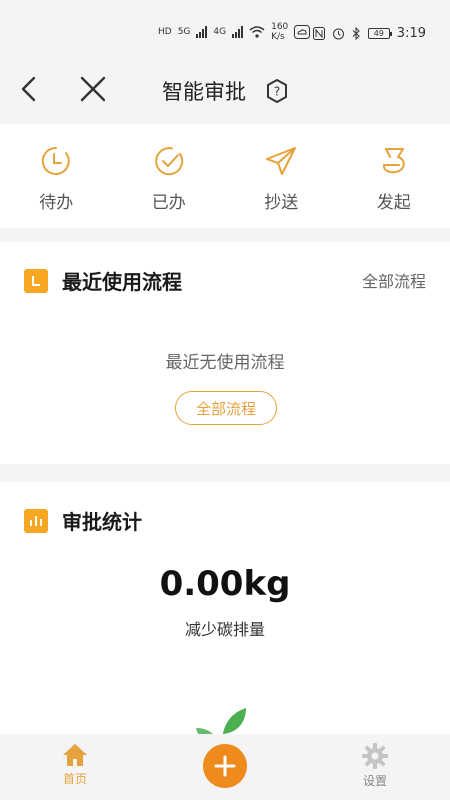 The image size is (450, 800). What do you see at coordinates (281, 203) in the screenshot?
I see `action-cc-label: 抄送` at bounding box center [281, 203].